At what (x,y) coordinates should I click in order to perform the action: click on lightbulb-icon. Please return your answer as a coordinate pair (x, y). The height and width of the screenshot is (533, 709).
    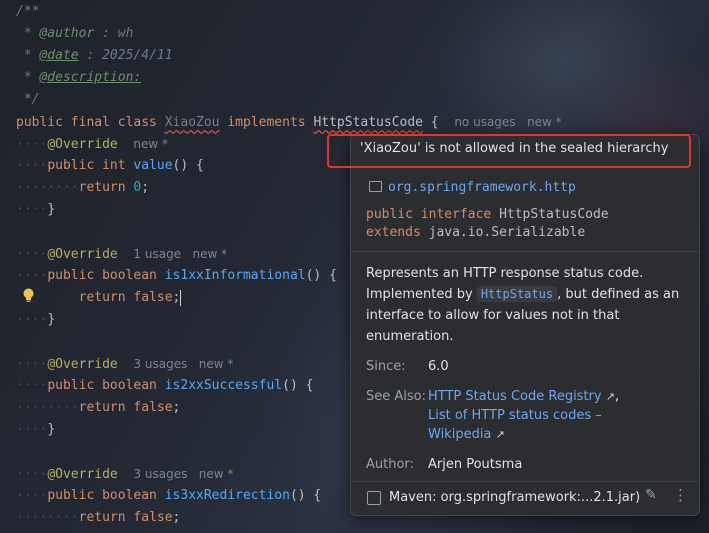
    Looking at the image, I should click on (28, 295).